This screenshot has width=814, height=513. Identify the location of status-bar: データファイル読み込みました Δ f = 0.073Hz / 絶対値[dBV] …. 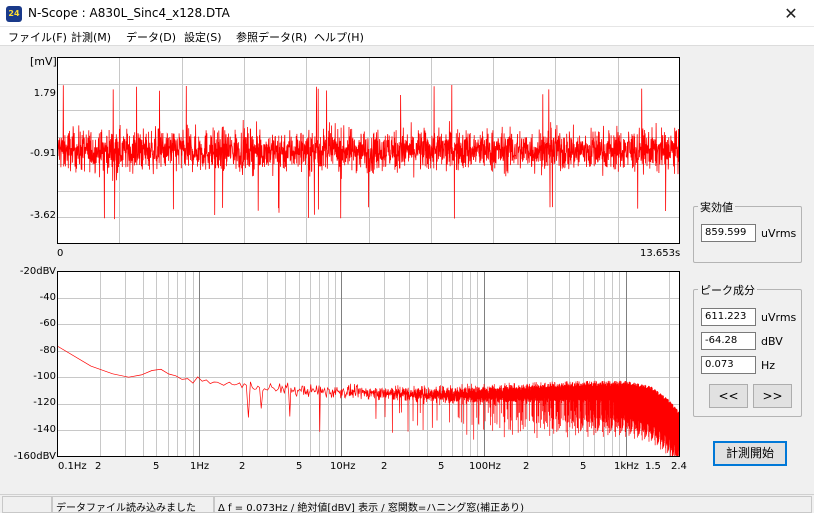
(407, 503).